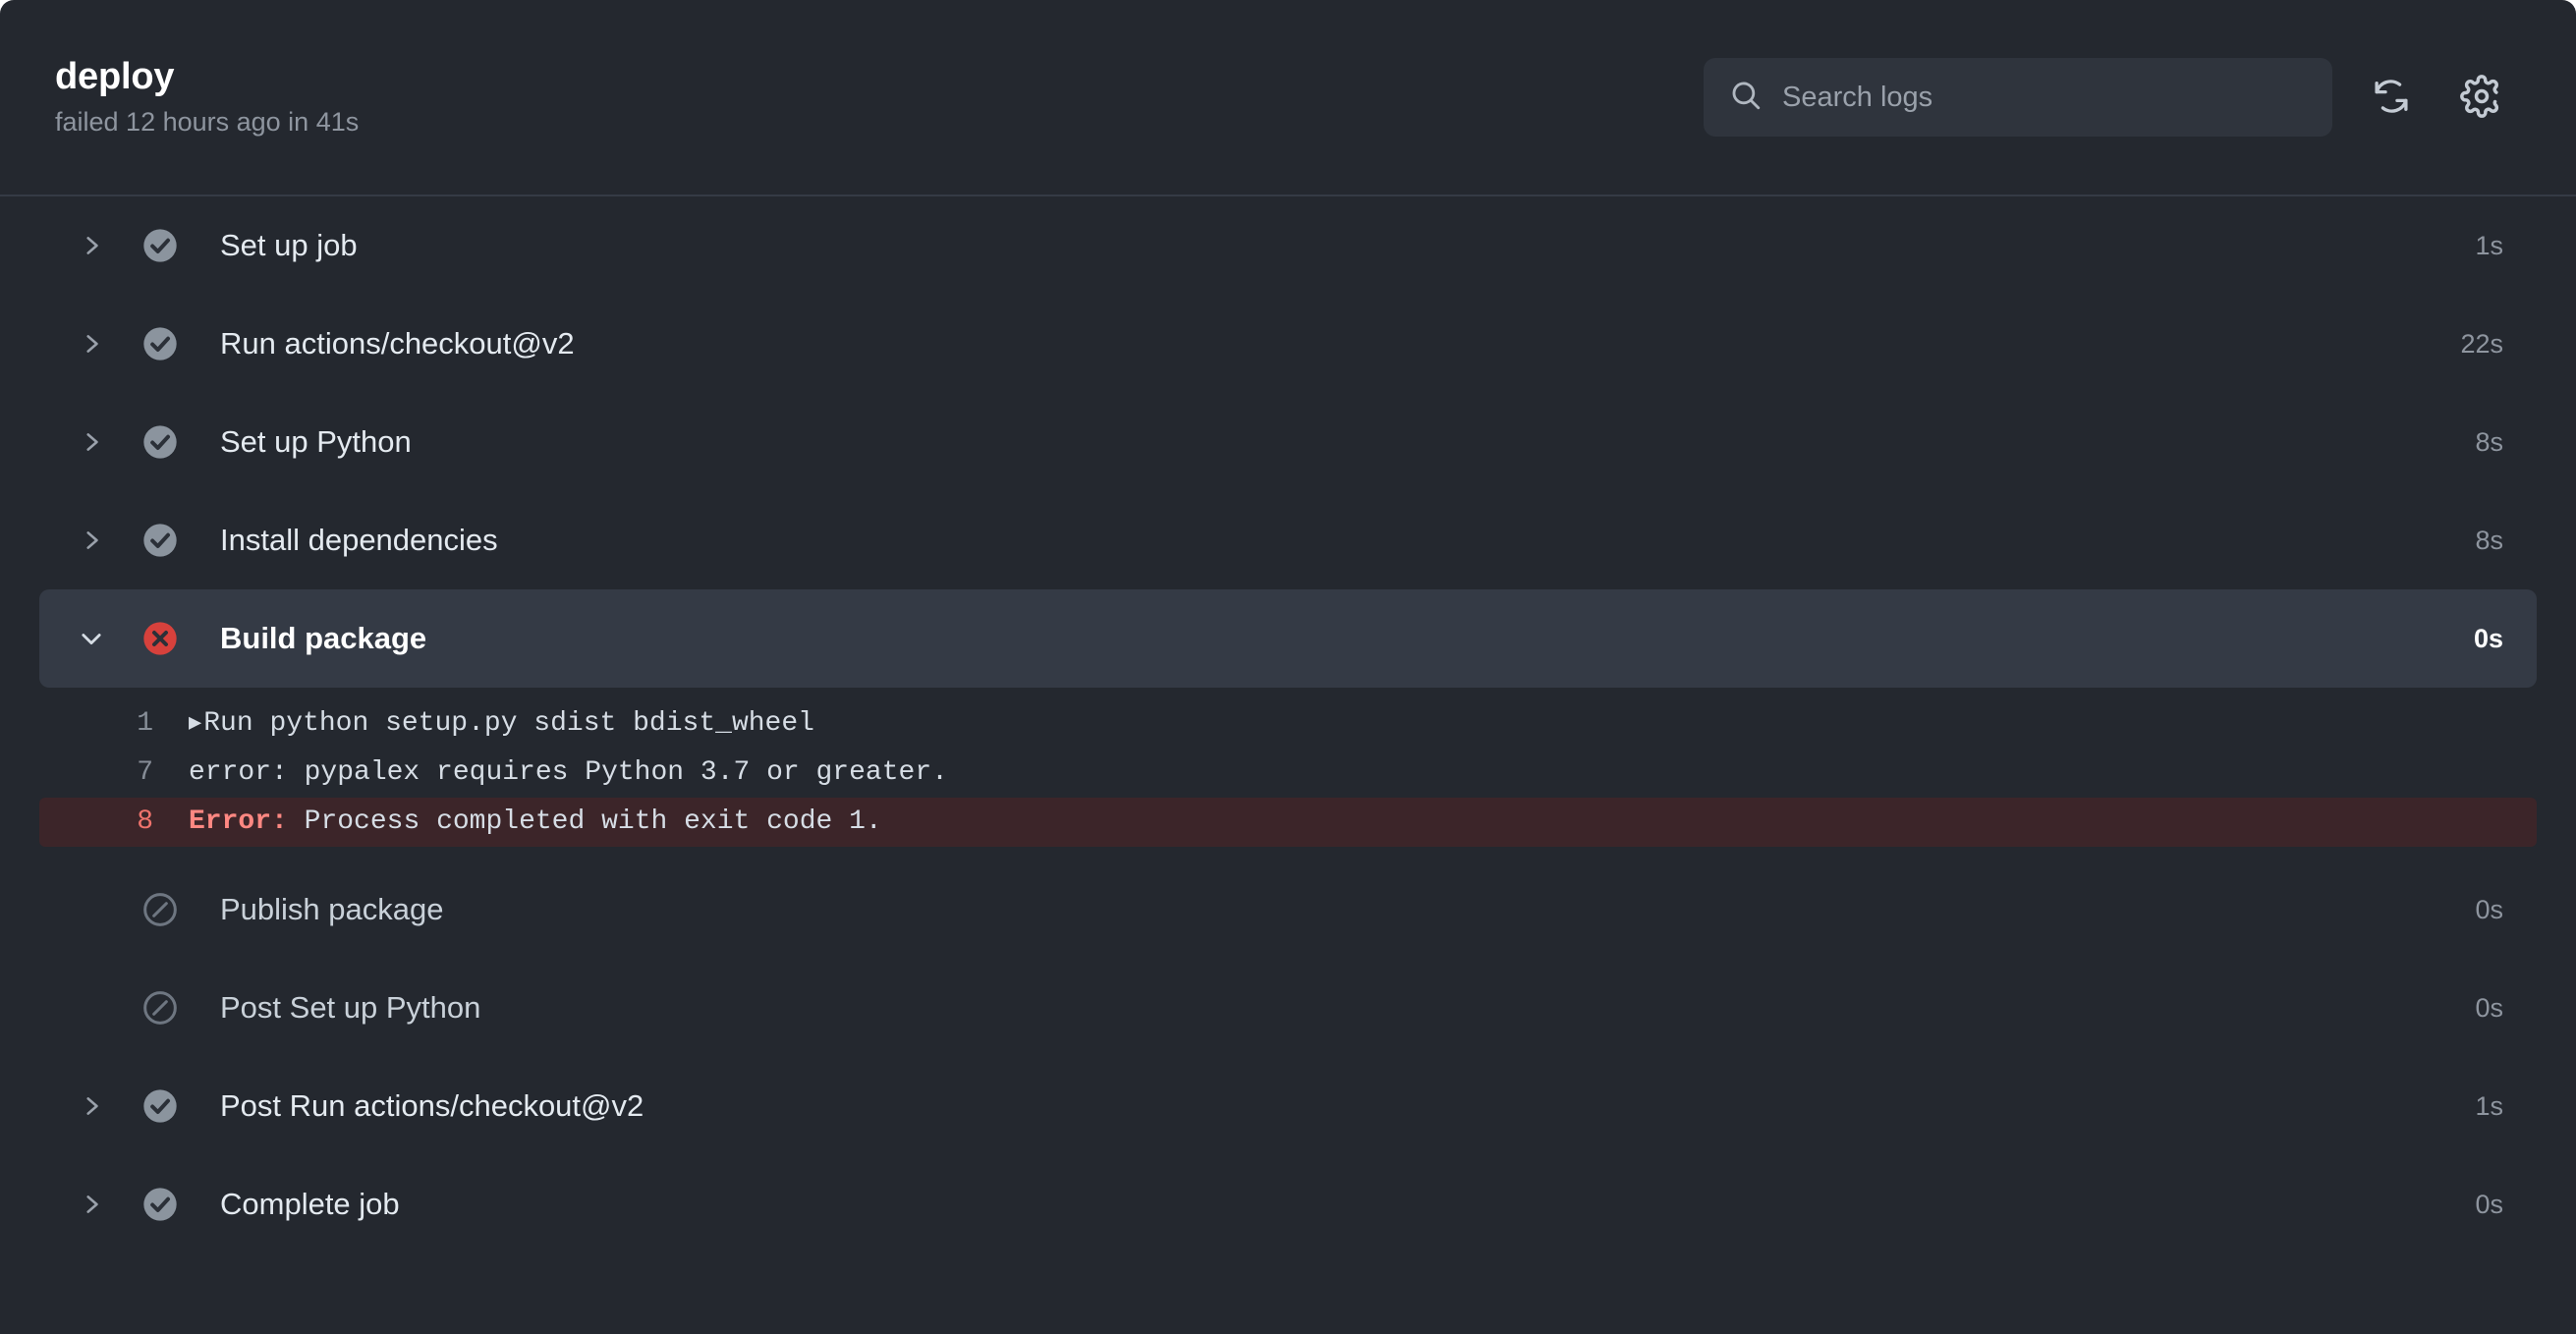 The width and height of the screenshot is (2576, 1334). Describe the element at coordinates (508, 723) in the screenshot. I see `line-text: Run python setup.py sdist bdist_wheel` at that location.